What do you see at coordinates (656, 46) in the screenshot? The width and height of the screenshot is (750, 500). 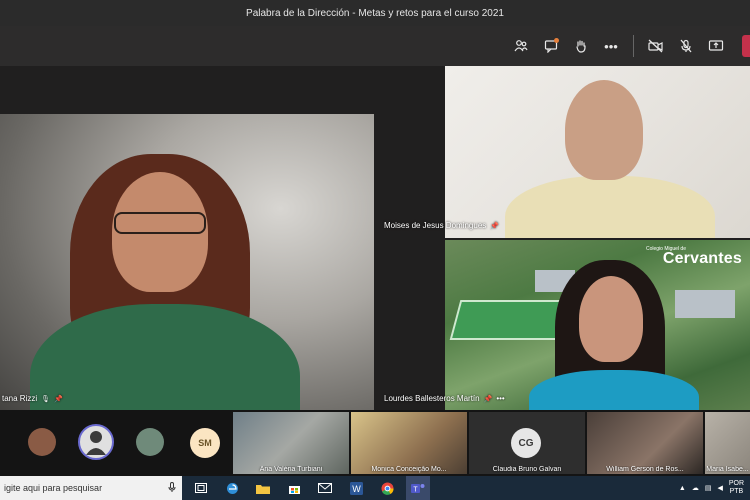 I see `camera-off-icon` at bounding box center [656, 46].